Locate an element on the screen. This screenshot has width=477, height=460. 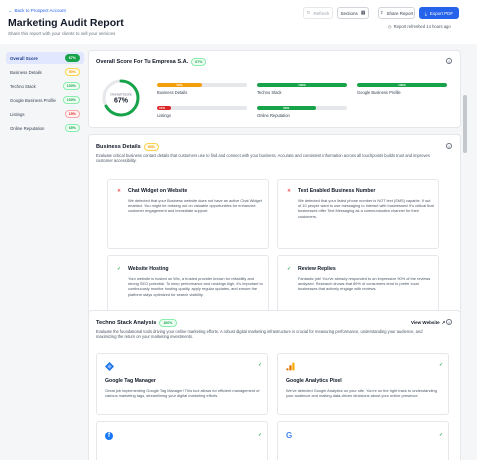
business-details-title-text: Business Details is located at coordinates (118, 147).